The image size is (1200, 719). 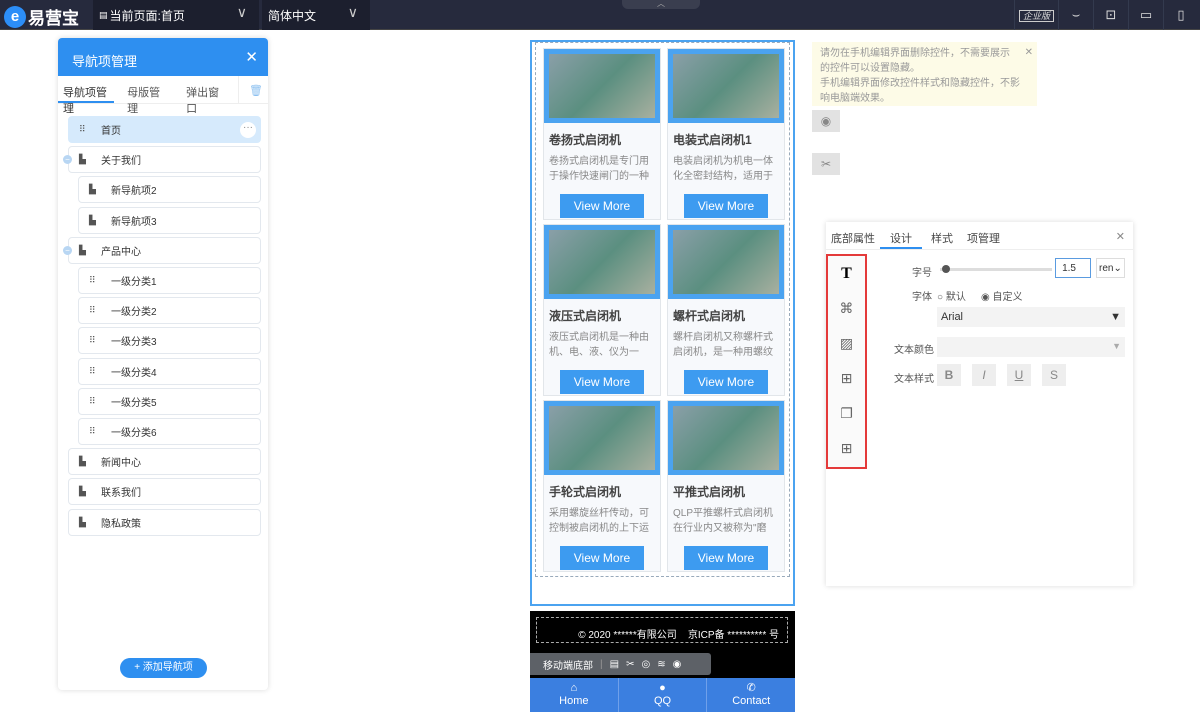 I want to click on nav-item: ⠿ 一级分类6, so click(x=169, y=431).